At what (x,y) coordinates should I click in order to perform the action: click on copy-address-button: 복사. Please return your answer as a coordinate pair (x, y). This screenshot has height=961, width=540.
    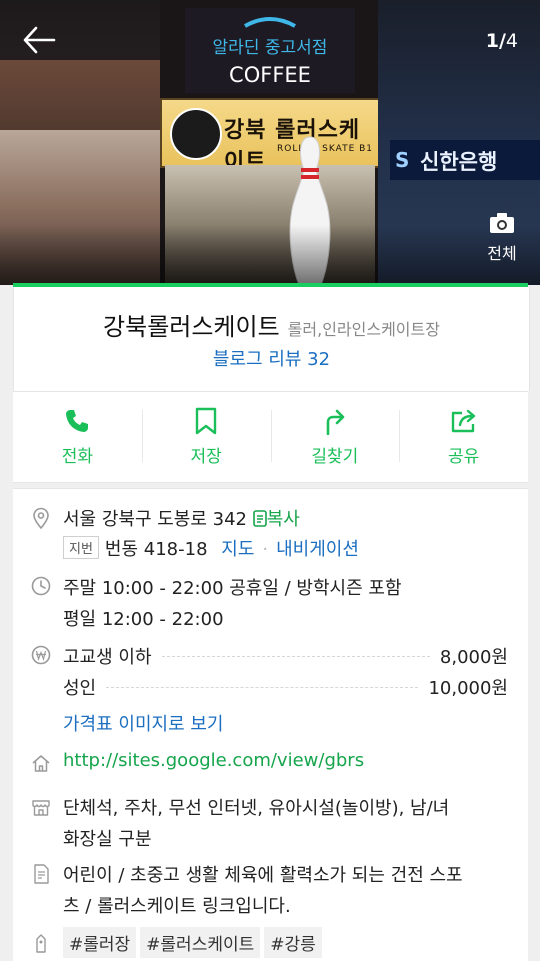
    Looking at the image, I should click on (276, 519).